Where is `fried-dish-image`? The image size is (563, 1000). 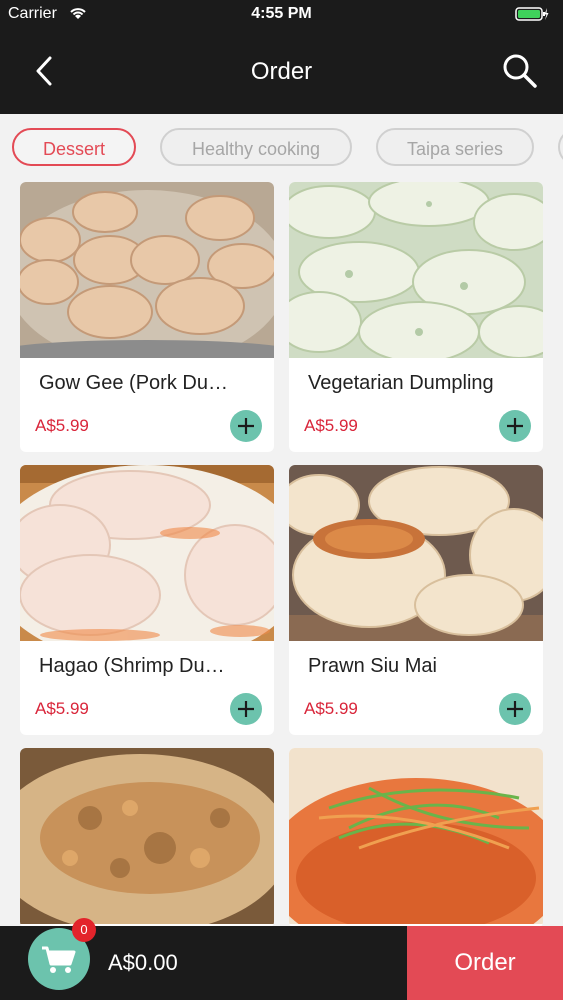 fried-dish-image is located at coordinates (147, 836).